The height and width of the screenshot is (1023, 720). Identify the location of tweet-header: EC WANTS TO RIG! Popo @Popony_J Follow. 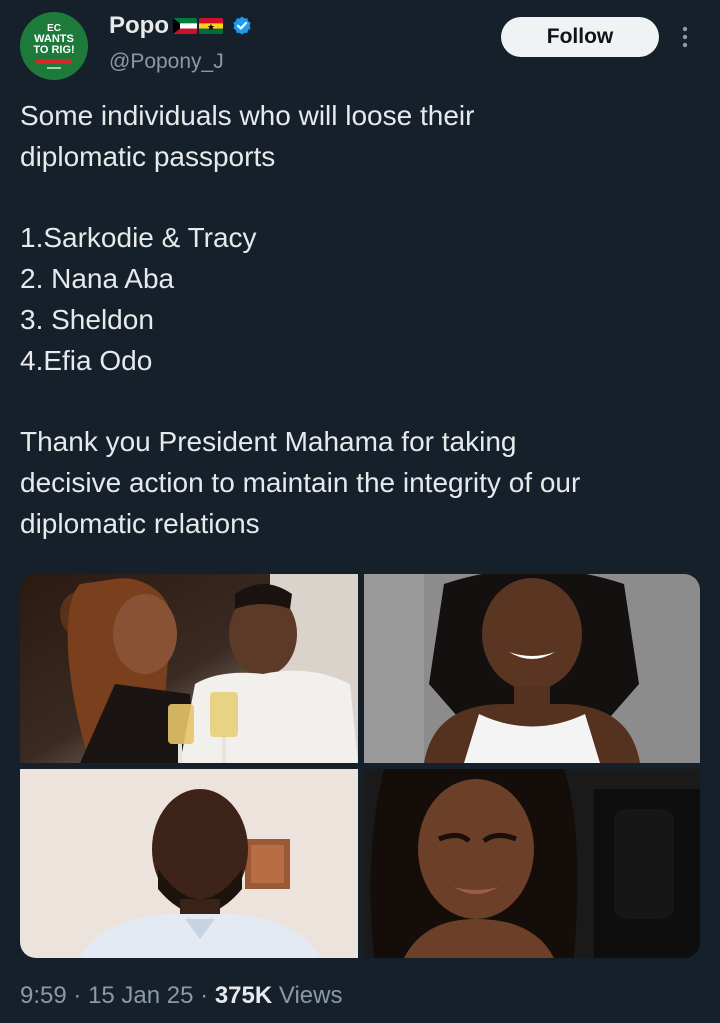
(360, 45).